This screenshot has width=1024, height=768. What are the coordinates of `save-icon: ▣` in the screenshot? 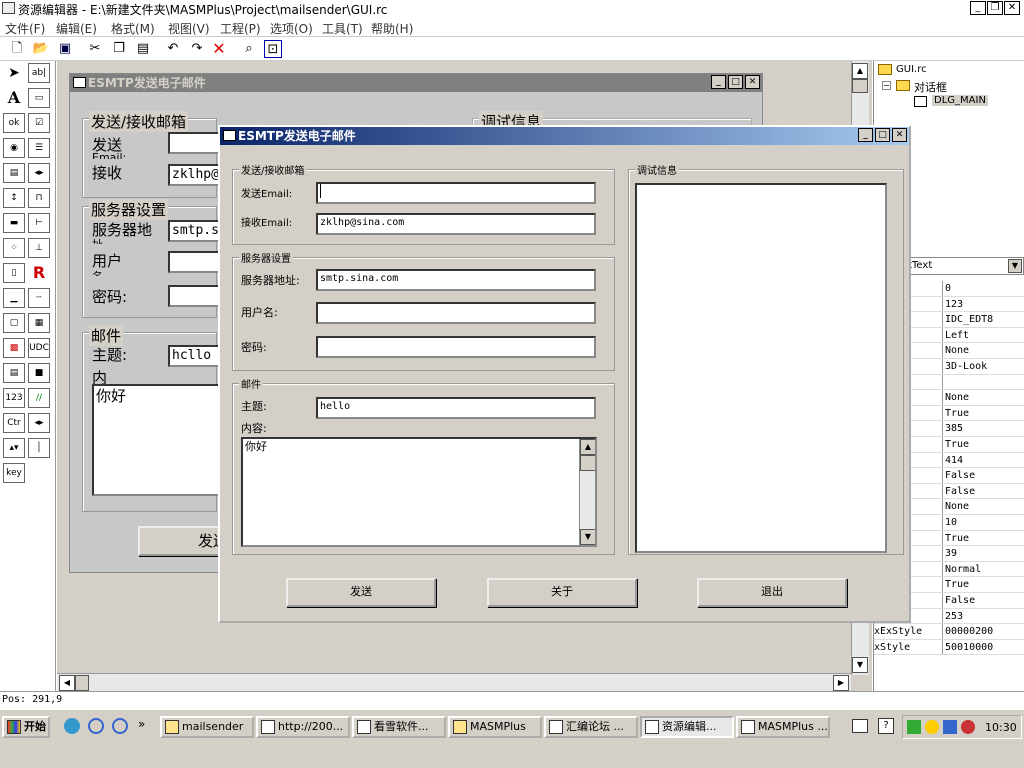 It's located at (65, 49).